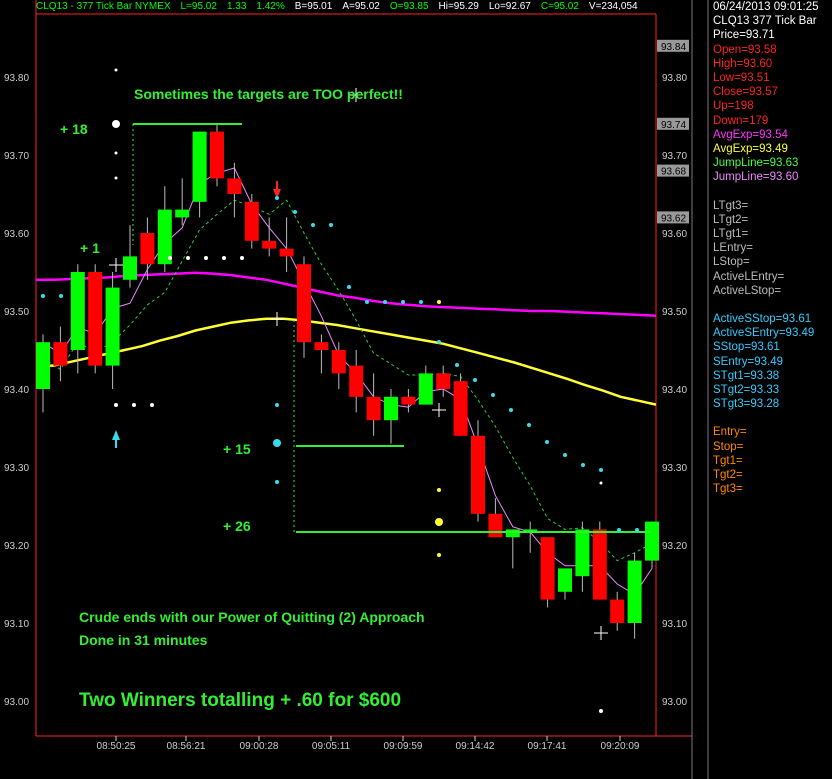 The width and height of the screenshot is (832, 779). What do you see at coordinates (743, 63) in the screenshot?
I see `panel-high: High=93.60` at bounding box center [743, 63].